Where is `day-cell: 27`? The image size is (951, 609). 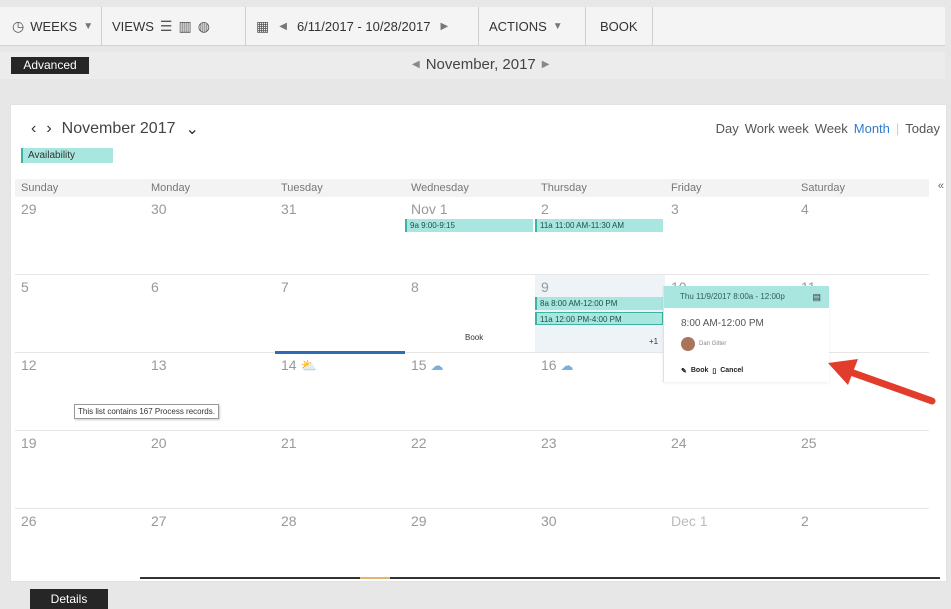 day-cell: 27 is located at coordinates (210, 547).